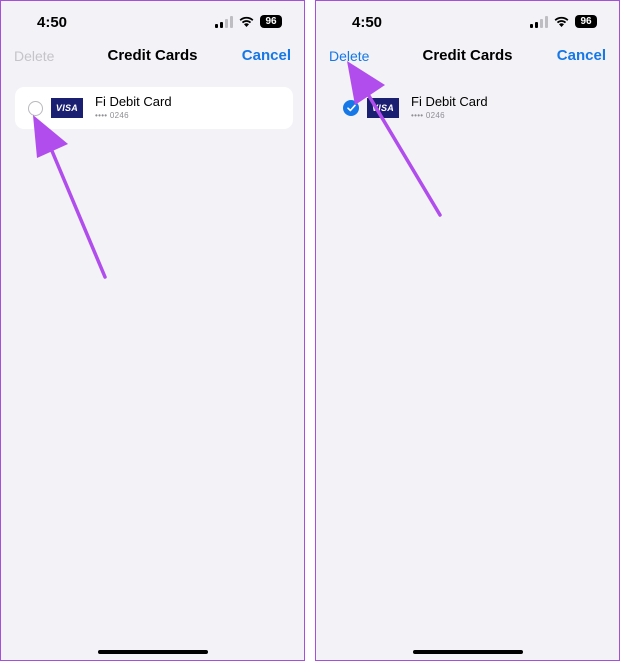 Image resolution: width=621 pixels, height=663 pixels. Describe the element at coordinates (35, 108) in the screenshot. I see `select-circle-icon` at that location.